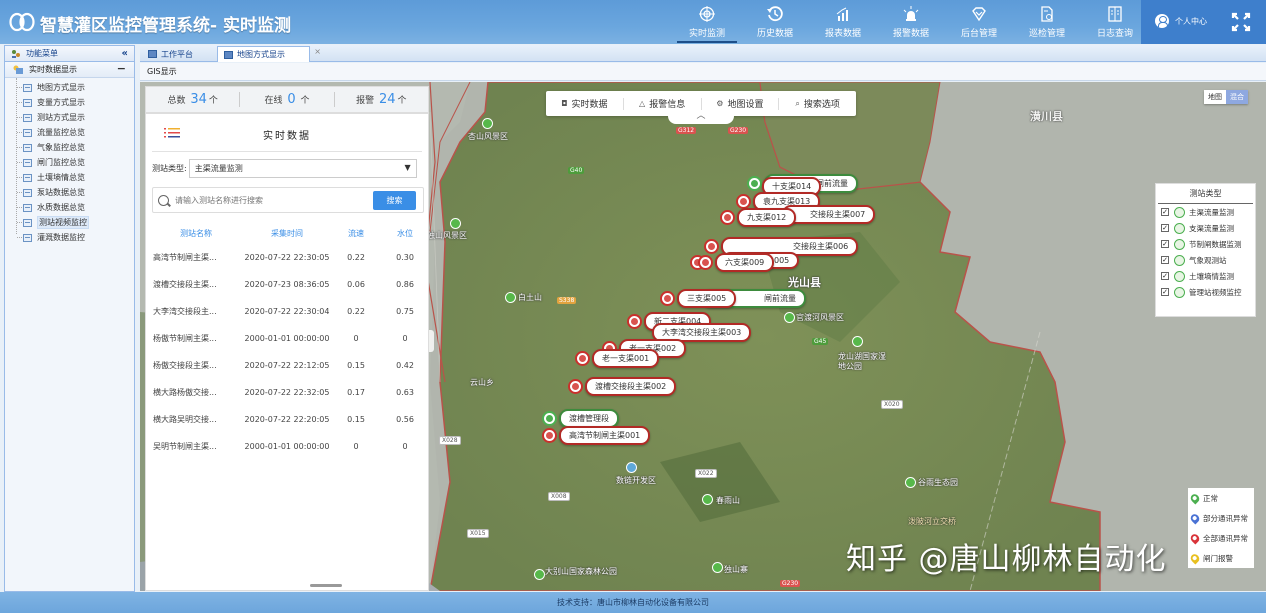 The image size is (1266, 613). Describe the element at coordinates (732, 262) in the screenshot. I see `station-marker: 六支渠009` at that location.